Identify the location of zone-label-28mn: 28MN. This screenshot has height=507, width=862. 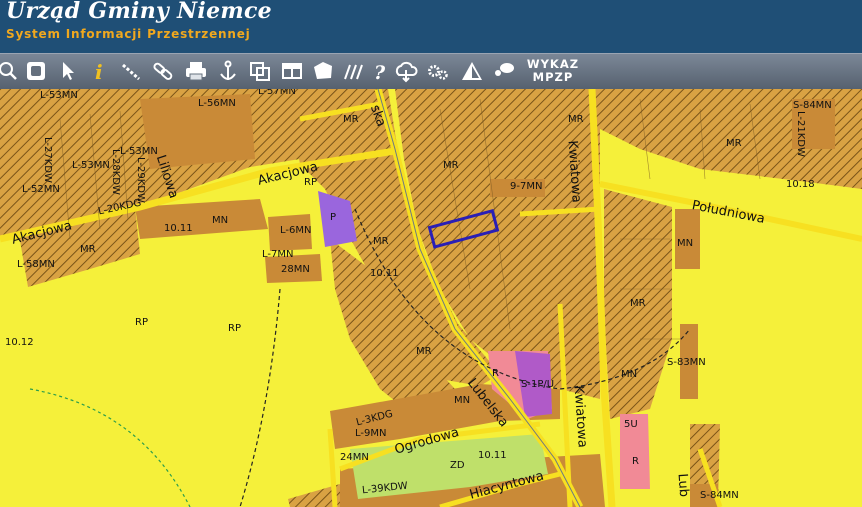
(295, 269).